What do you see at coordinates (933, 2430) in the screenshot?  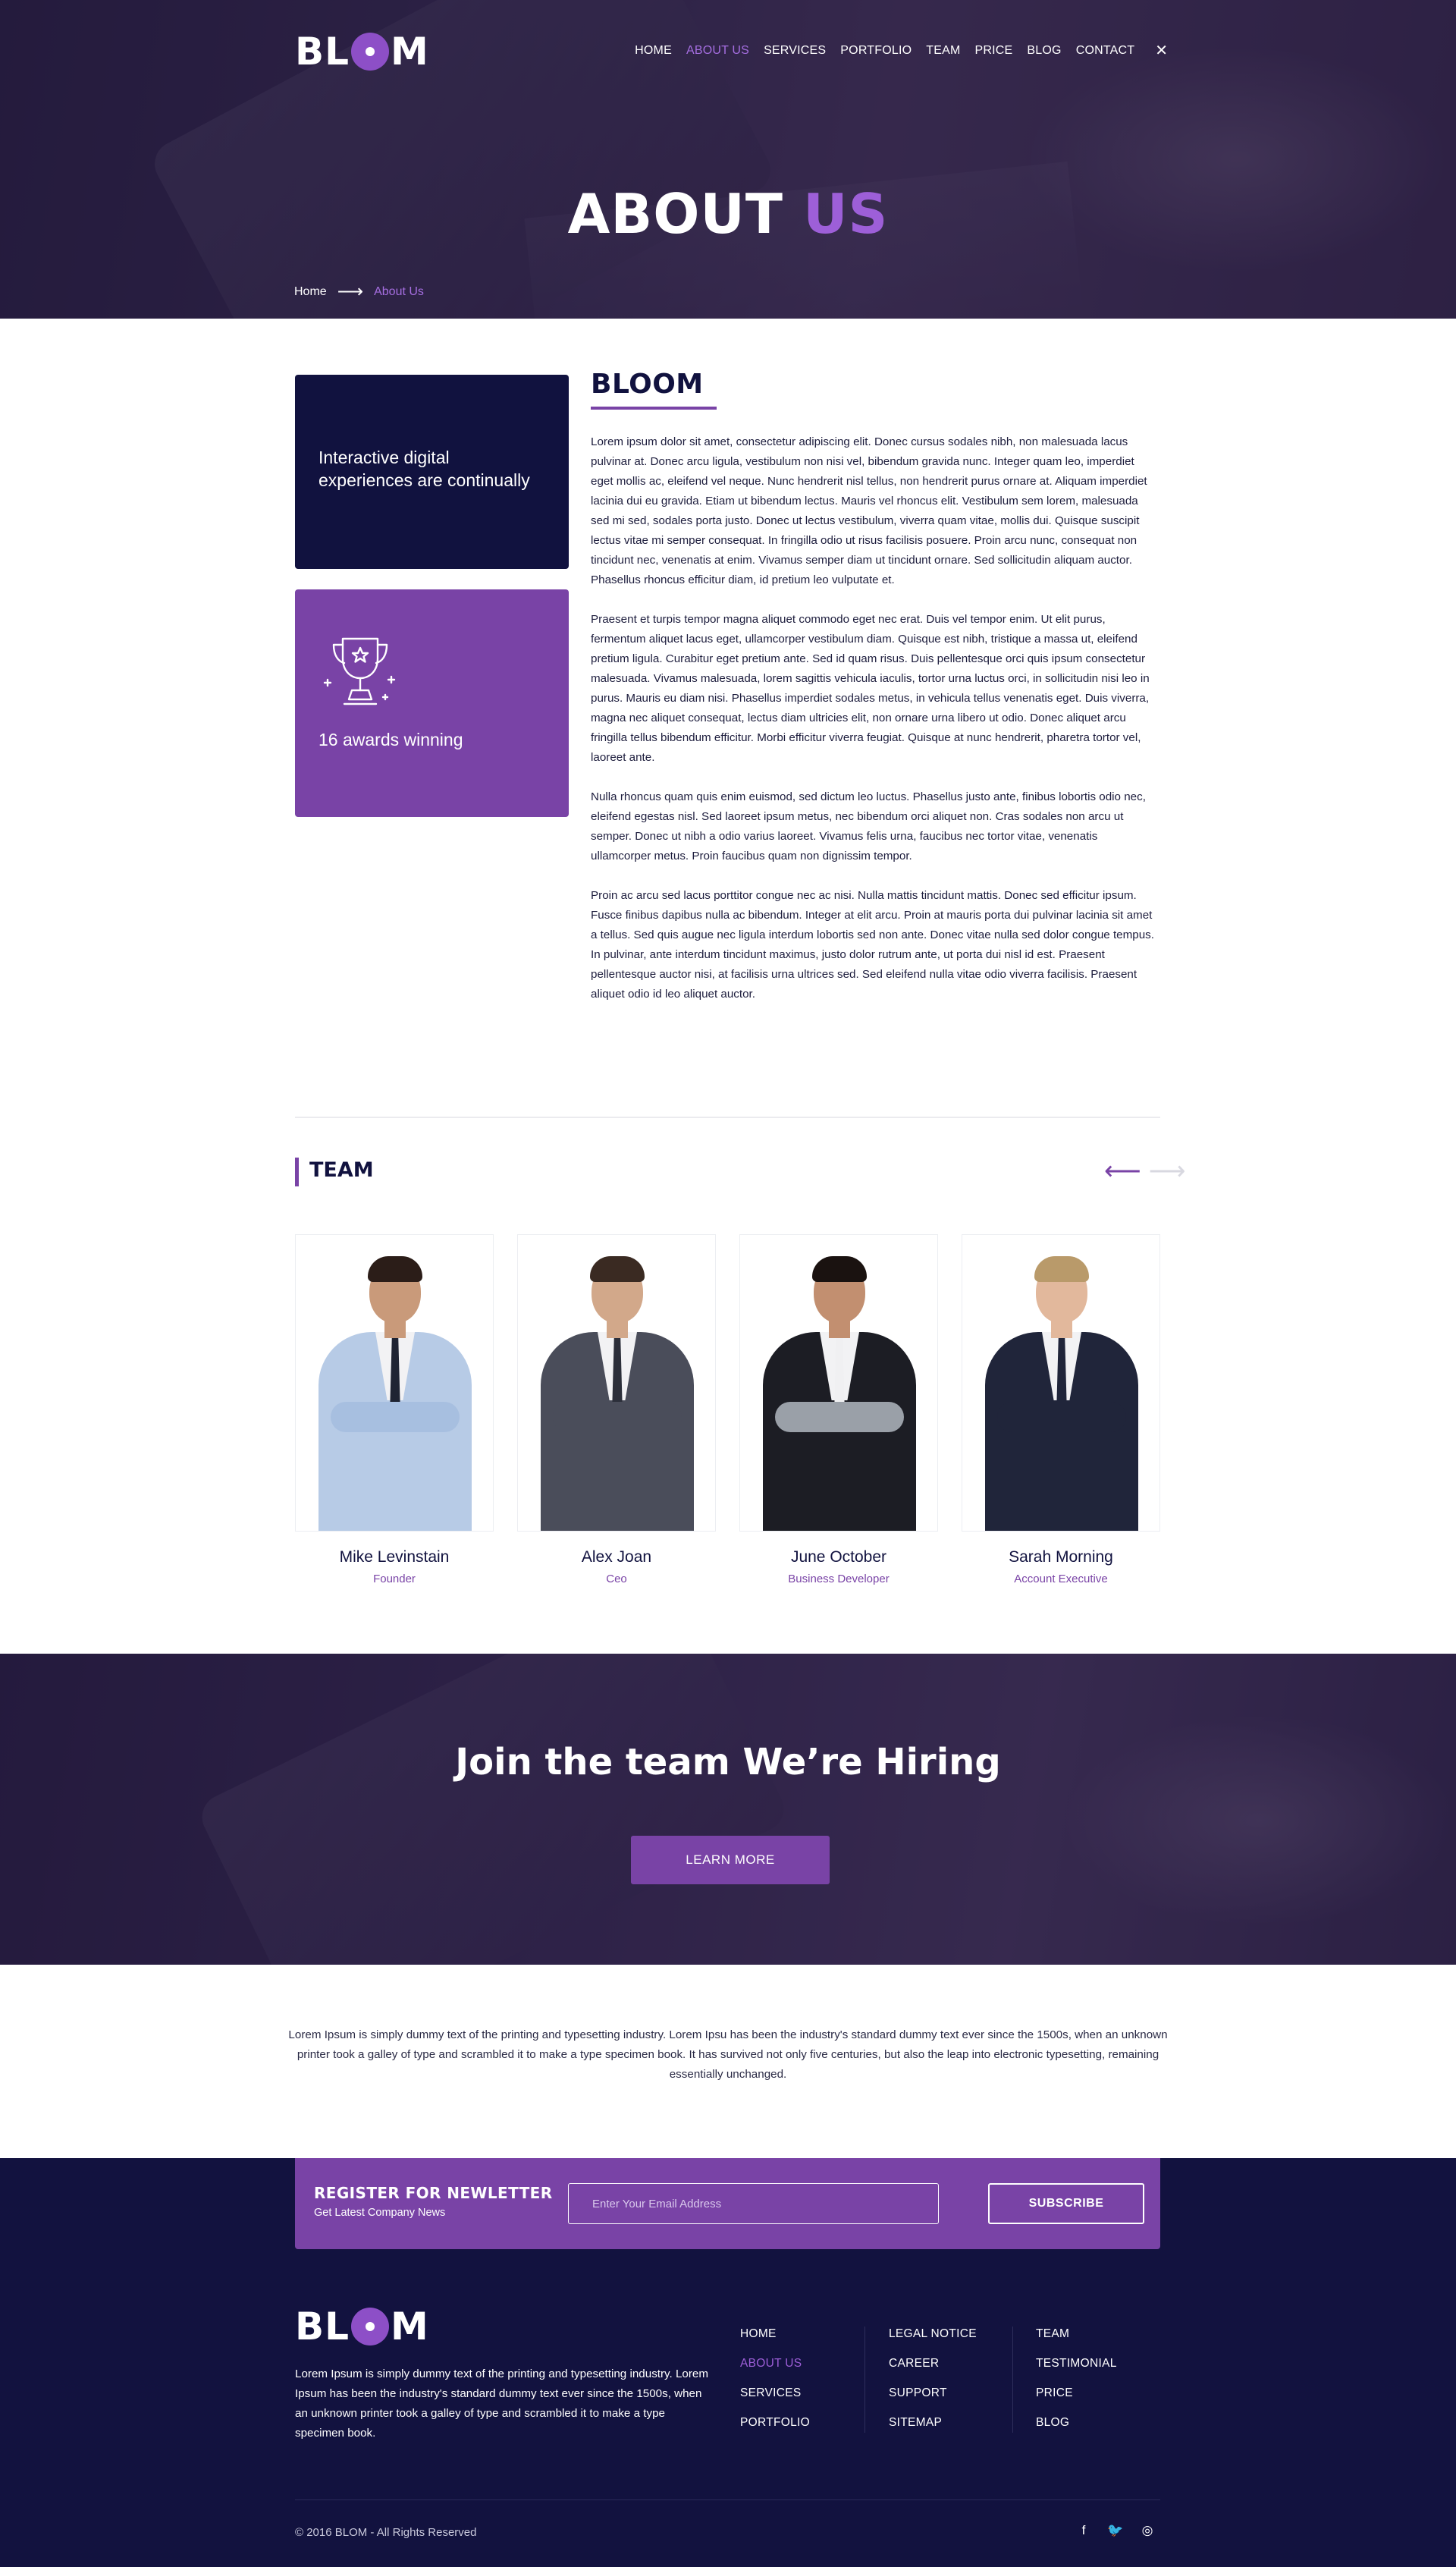 I see `footer-link-sitemap: SITEMAP` at bounding box center [933, 2430].